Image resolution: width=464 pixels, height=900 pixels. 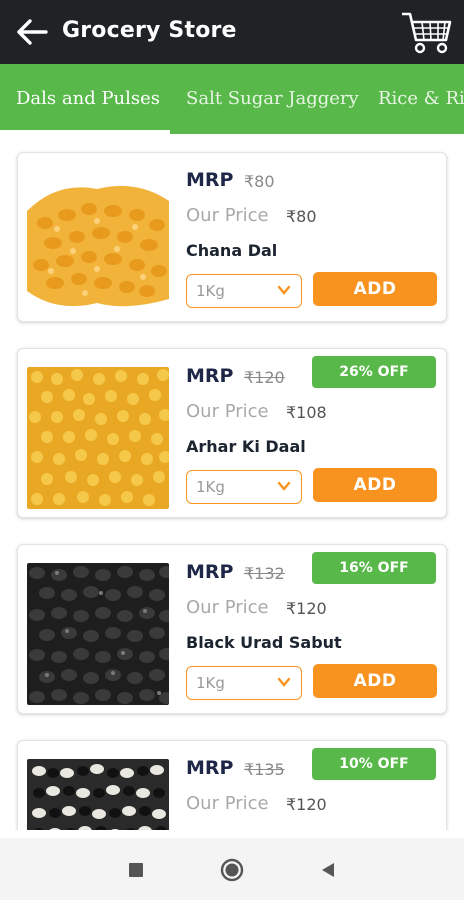 What do you see at coordinates (98, 634) in the screenshot?
I see `product-image-black-urad-sabut` at bounding box center [98, 634].